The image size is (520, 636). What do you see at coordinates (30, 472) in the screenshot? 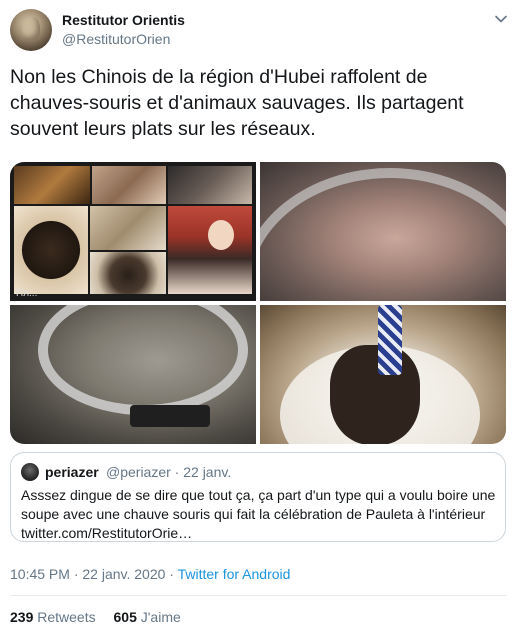
I see `quoted-avatar` at bounding box center [30, 472].